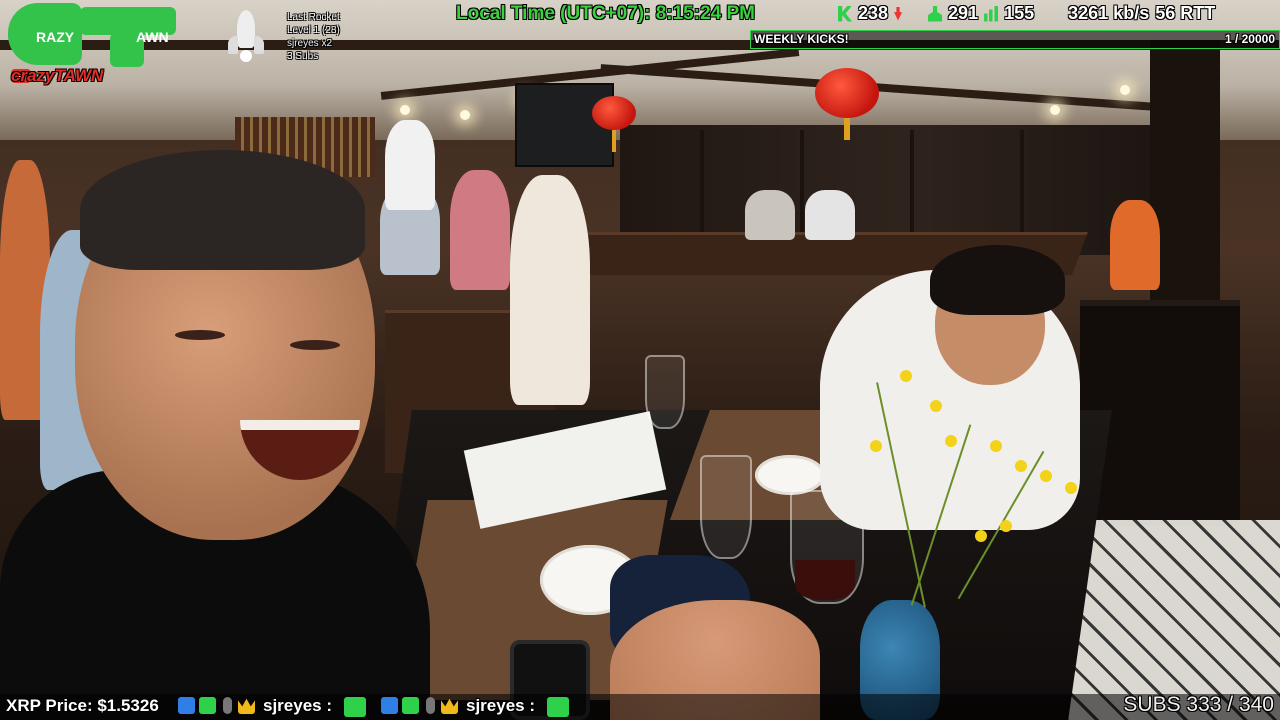 The width and height of the screenshot is (1280, 720). Describe the element at coordinates (82, 705) in the screenshot. I see `xrp-price: XRP Price: $1.5326` at that location.